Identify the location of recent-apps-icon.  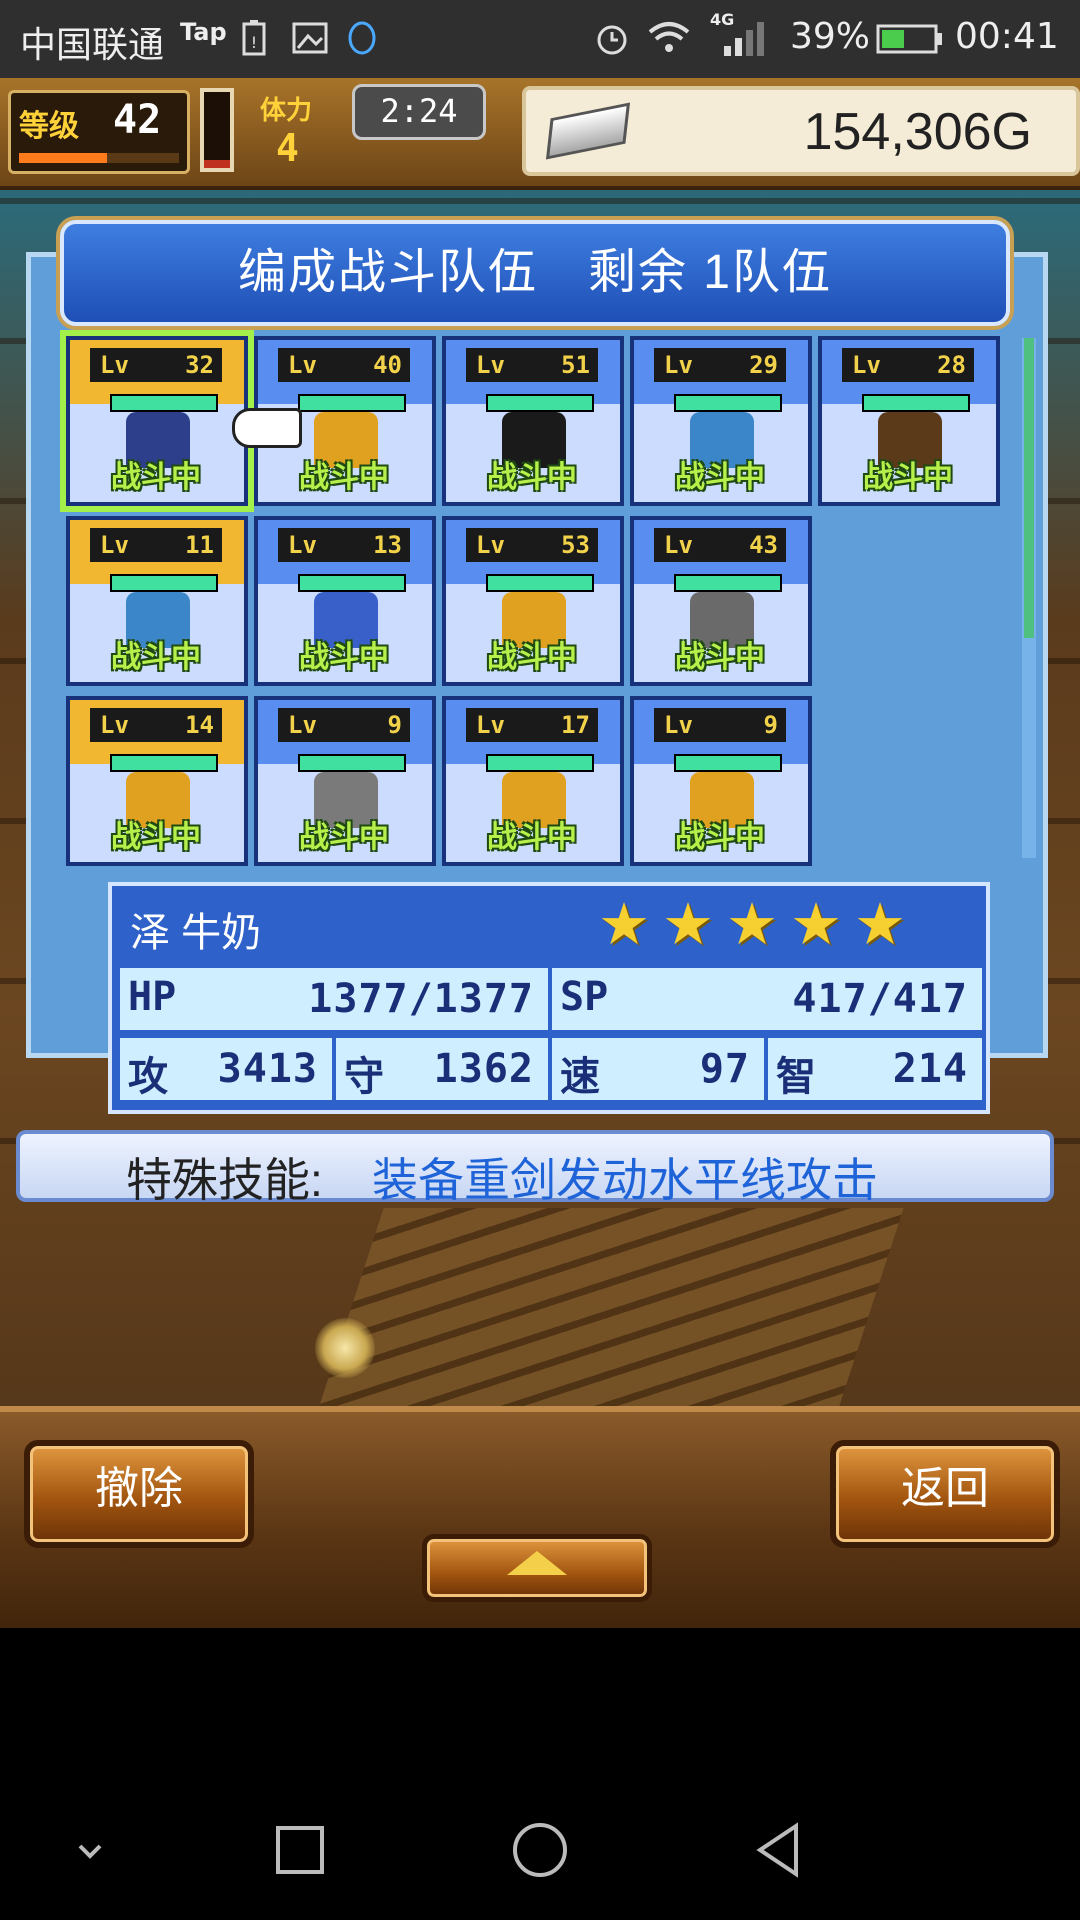
(300, 1850).